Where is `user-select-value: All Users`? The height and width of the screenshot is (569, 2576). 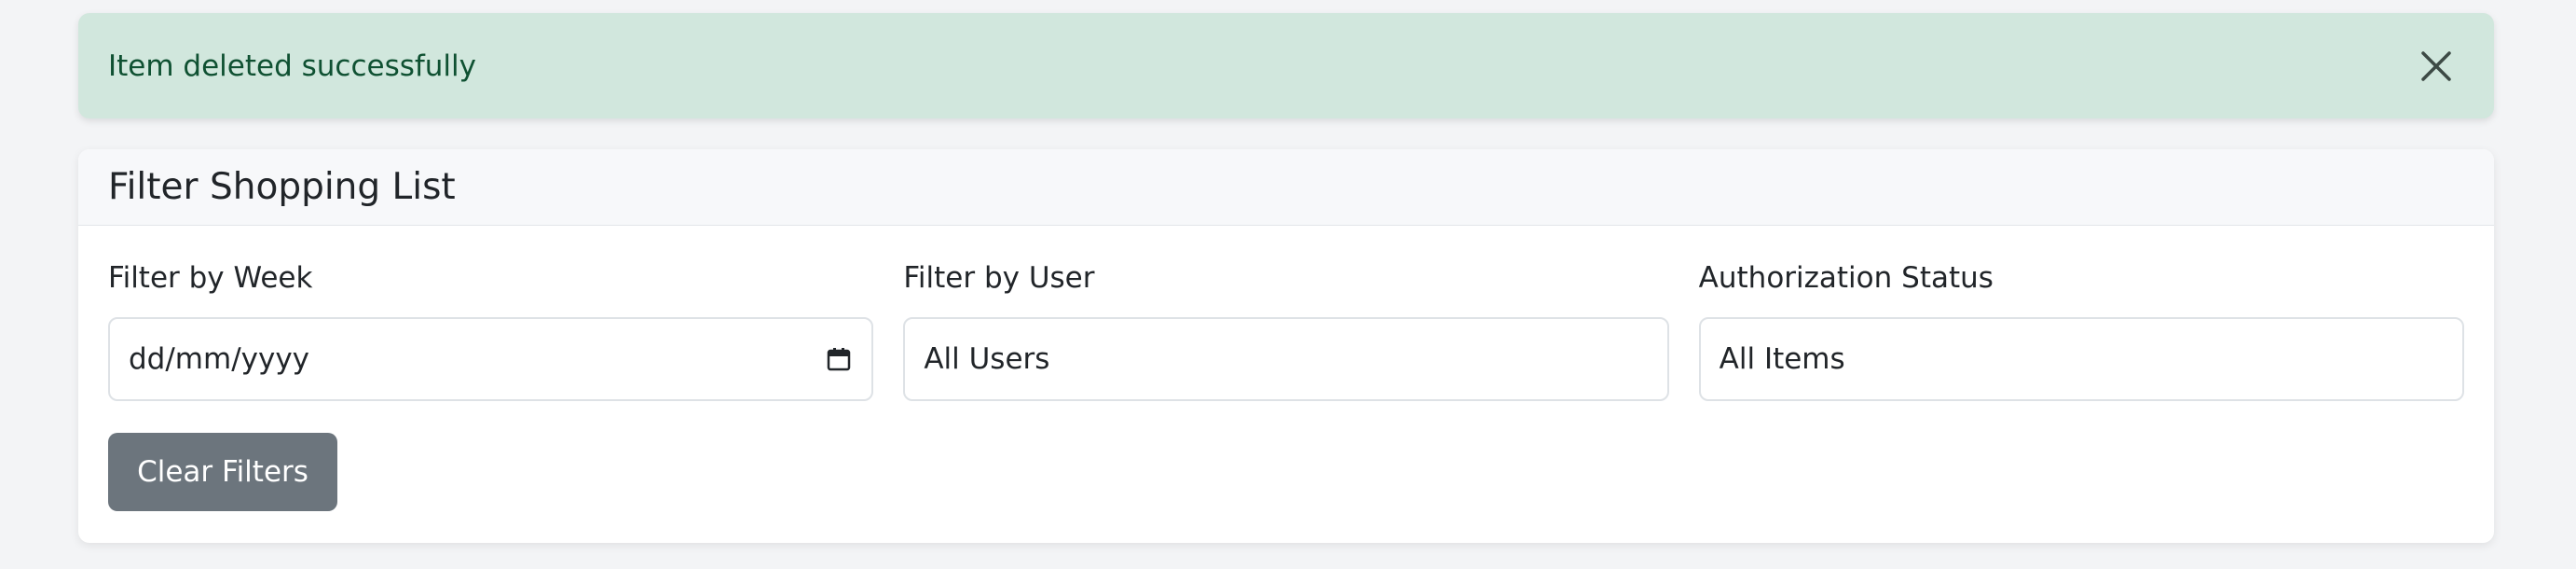
user-select-value: All Users is located at coordinates (987, 359).